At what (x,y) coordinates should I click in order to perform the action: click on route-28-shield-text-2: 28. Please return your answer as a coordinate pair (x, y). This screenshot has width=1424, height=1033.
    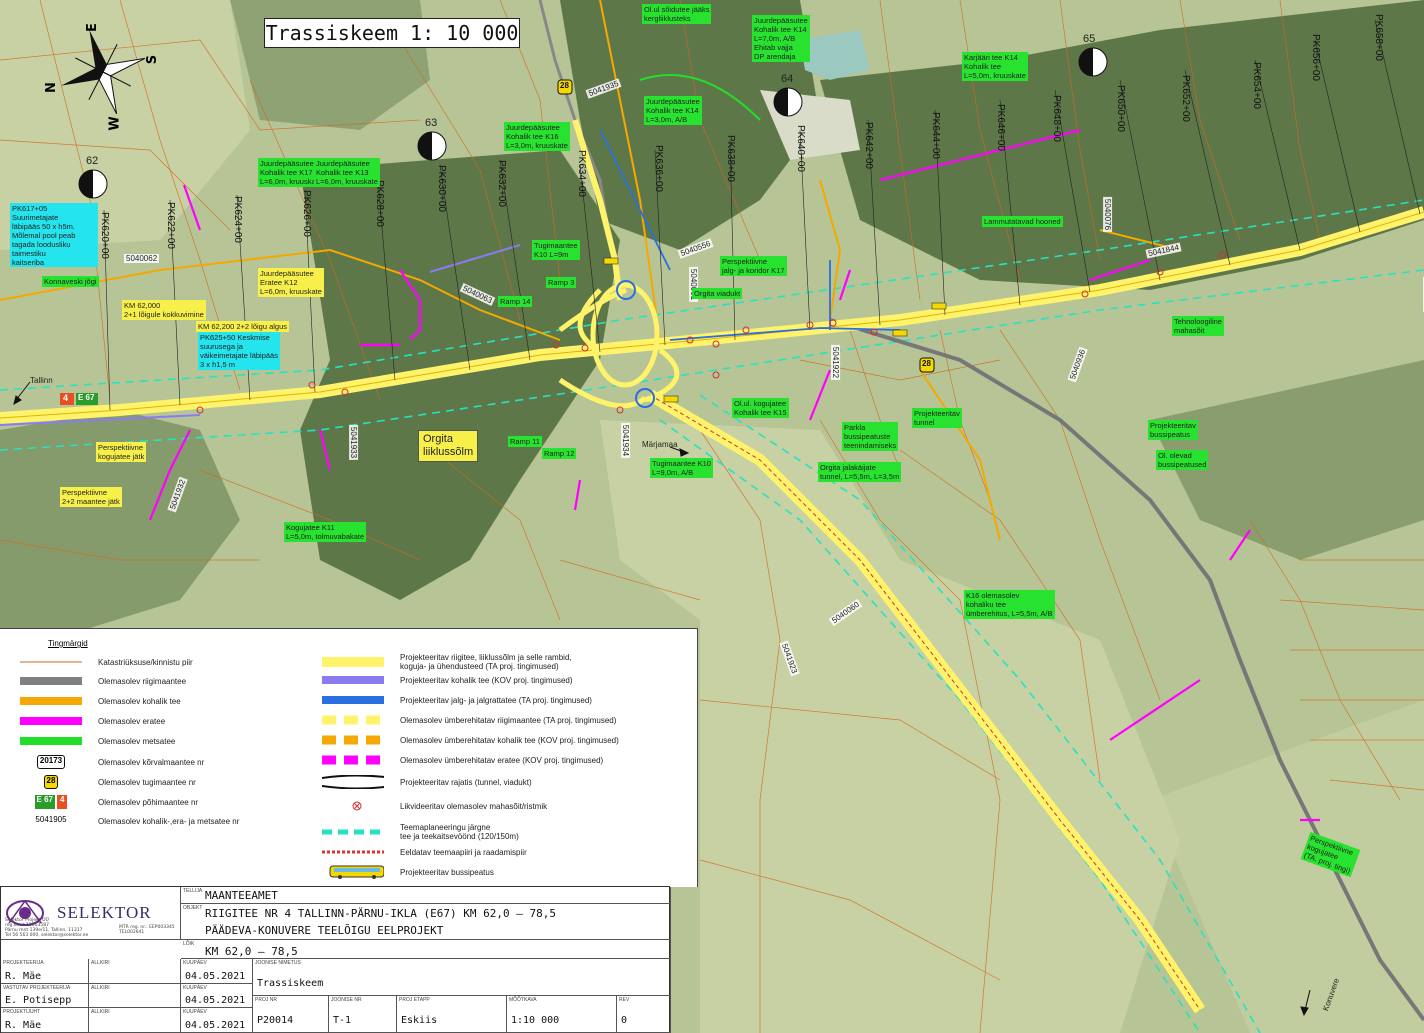
    Looking at the image, I should click on (926, 363).